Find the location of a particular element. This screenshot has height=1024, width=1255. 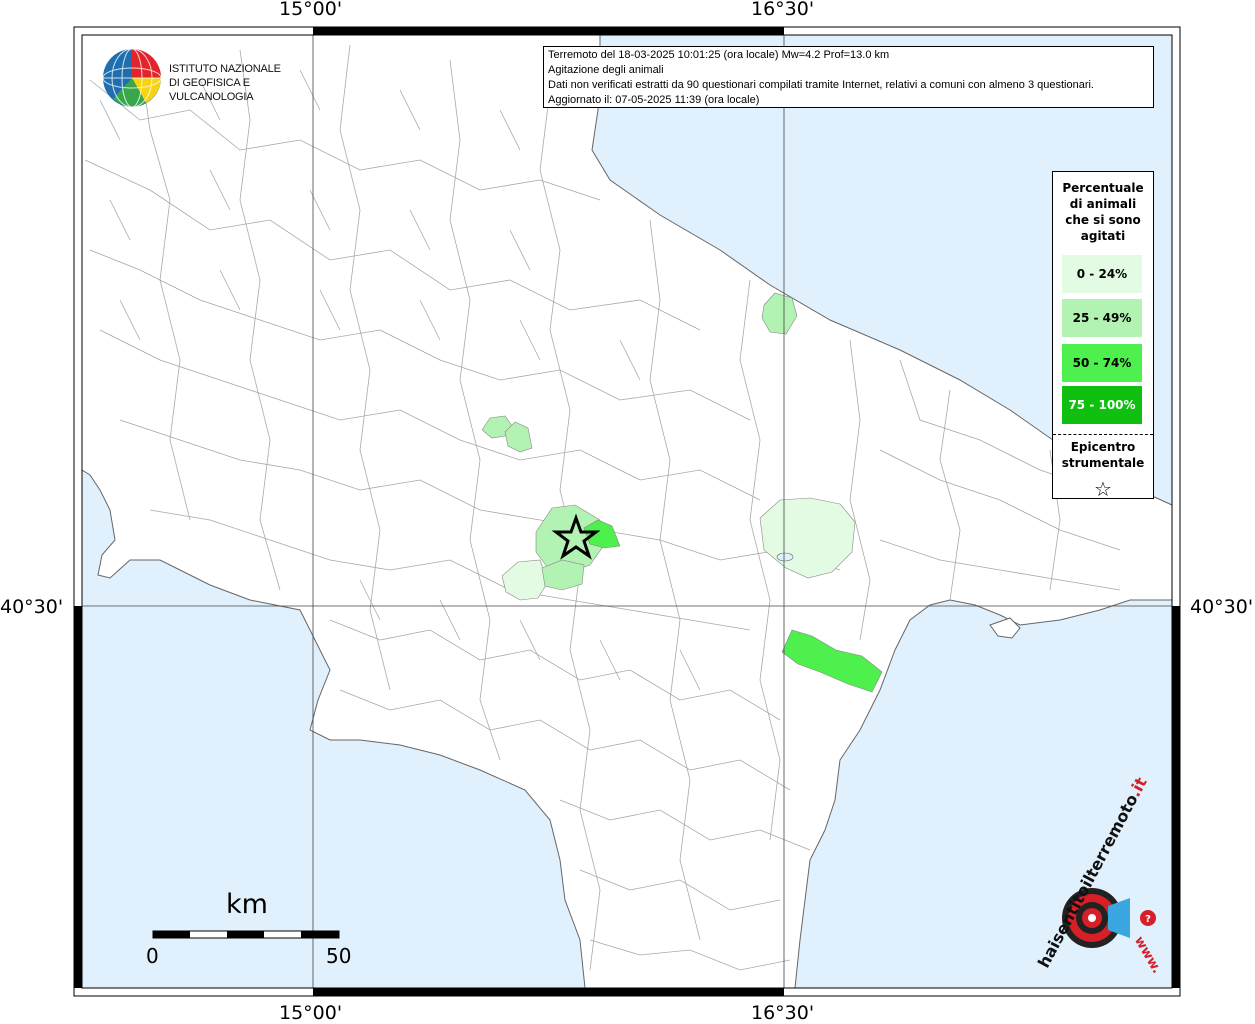

legend-item-label: 25 - 49% is located at coordinates (1102, 318).